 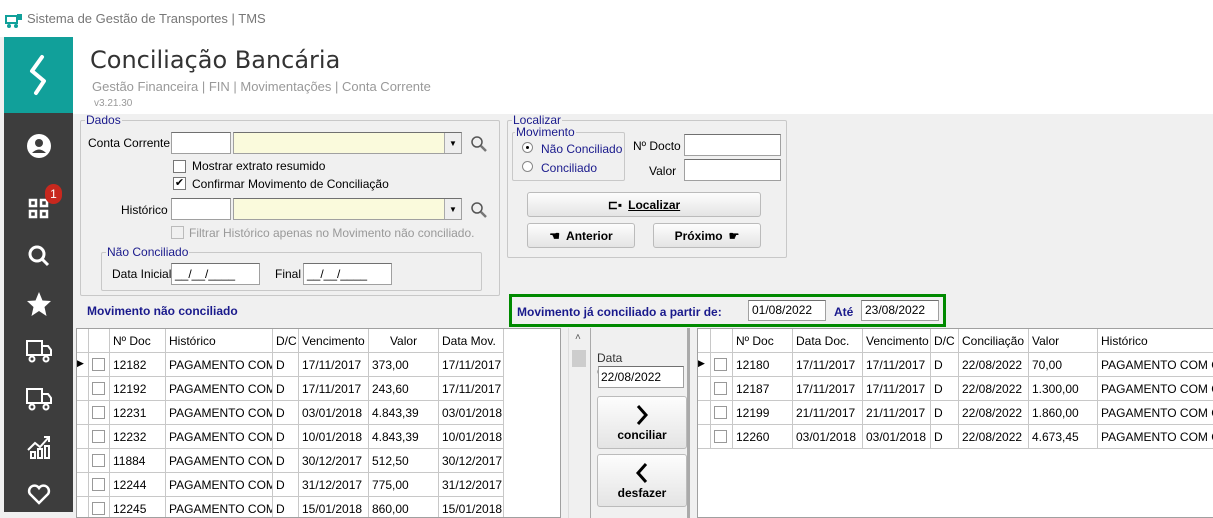 I want to click on final-input: __/__/____, so click(x=347, y=274).